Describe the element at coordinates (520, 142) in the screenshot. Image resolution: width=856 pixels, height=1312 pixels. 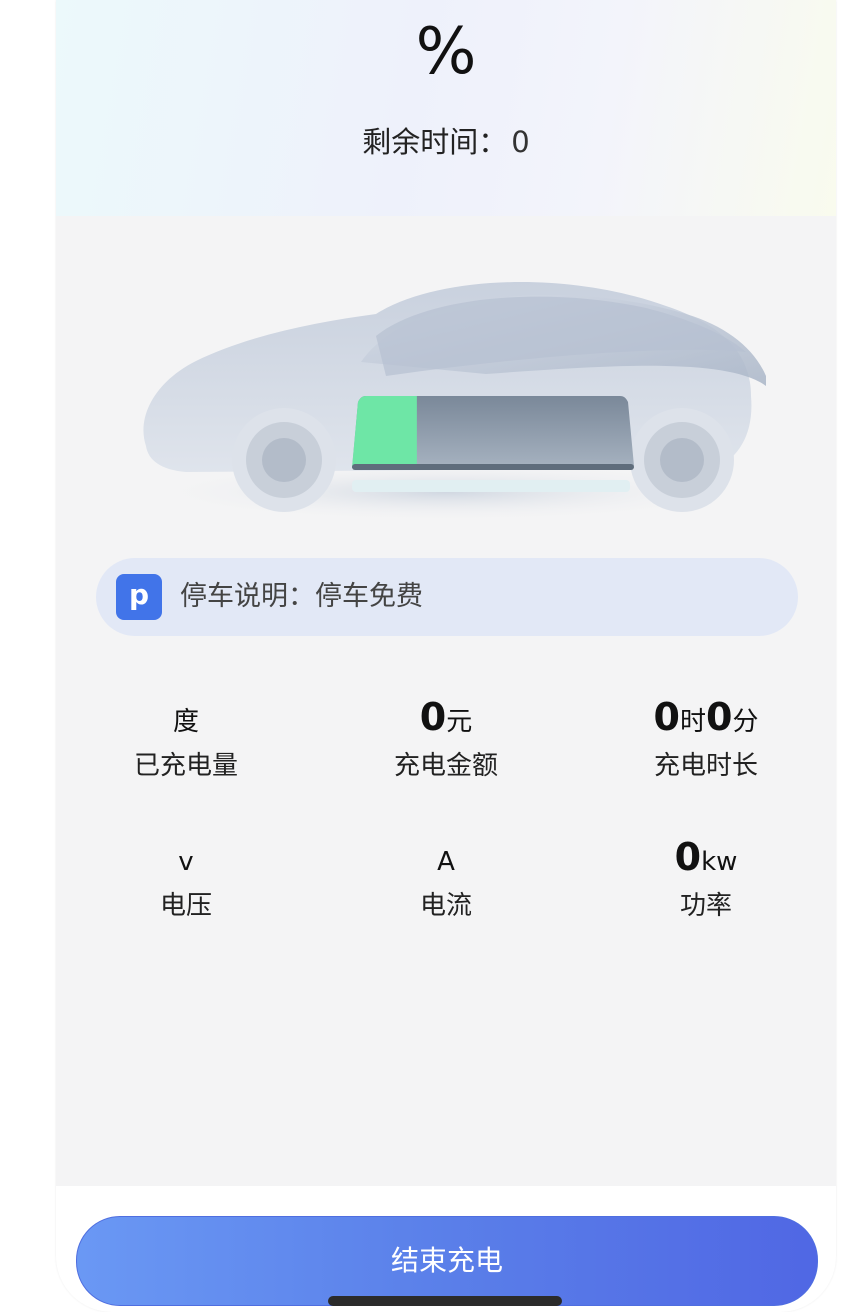
I see `remaining-time-value: 0` at that location.